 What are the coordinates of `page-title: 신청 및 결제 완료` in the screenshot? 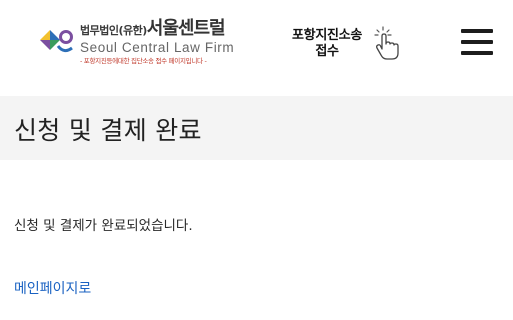 It's located at (108, 130).